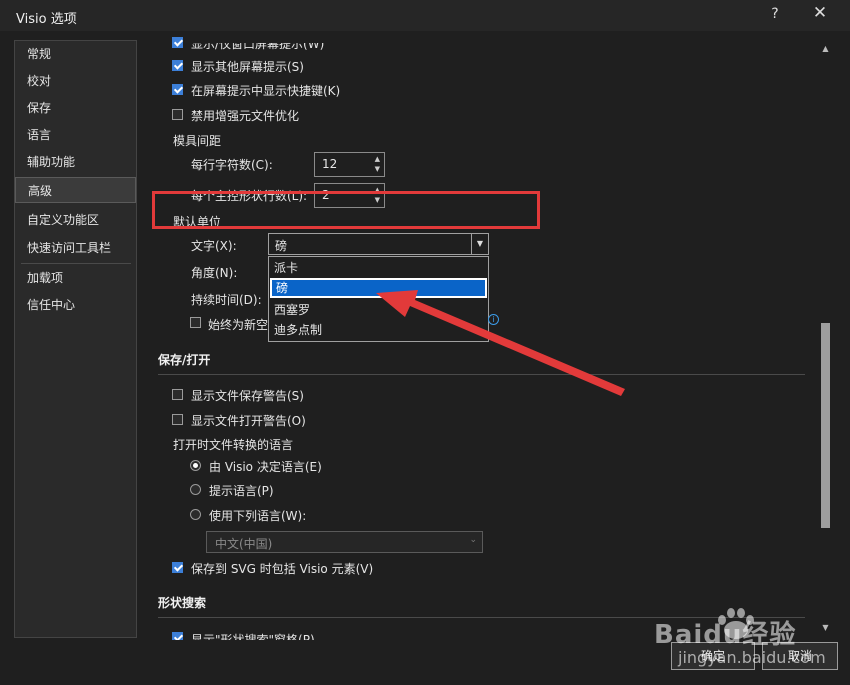 This screenshot has height=685, width=850. What do you see at coordinates (195, 514) in the screenshot?
I see `use-language-radio` at bounding box center [195, 514].